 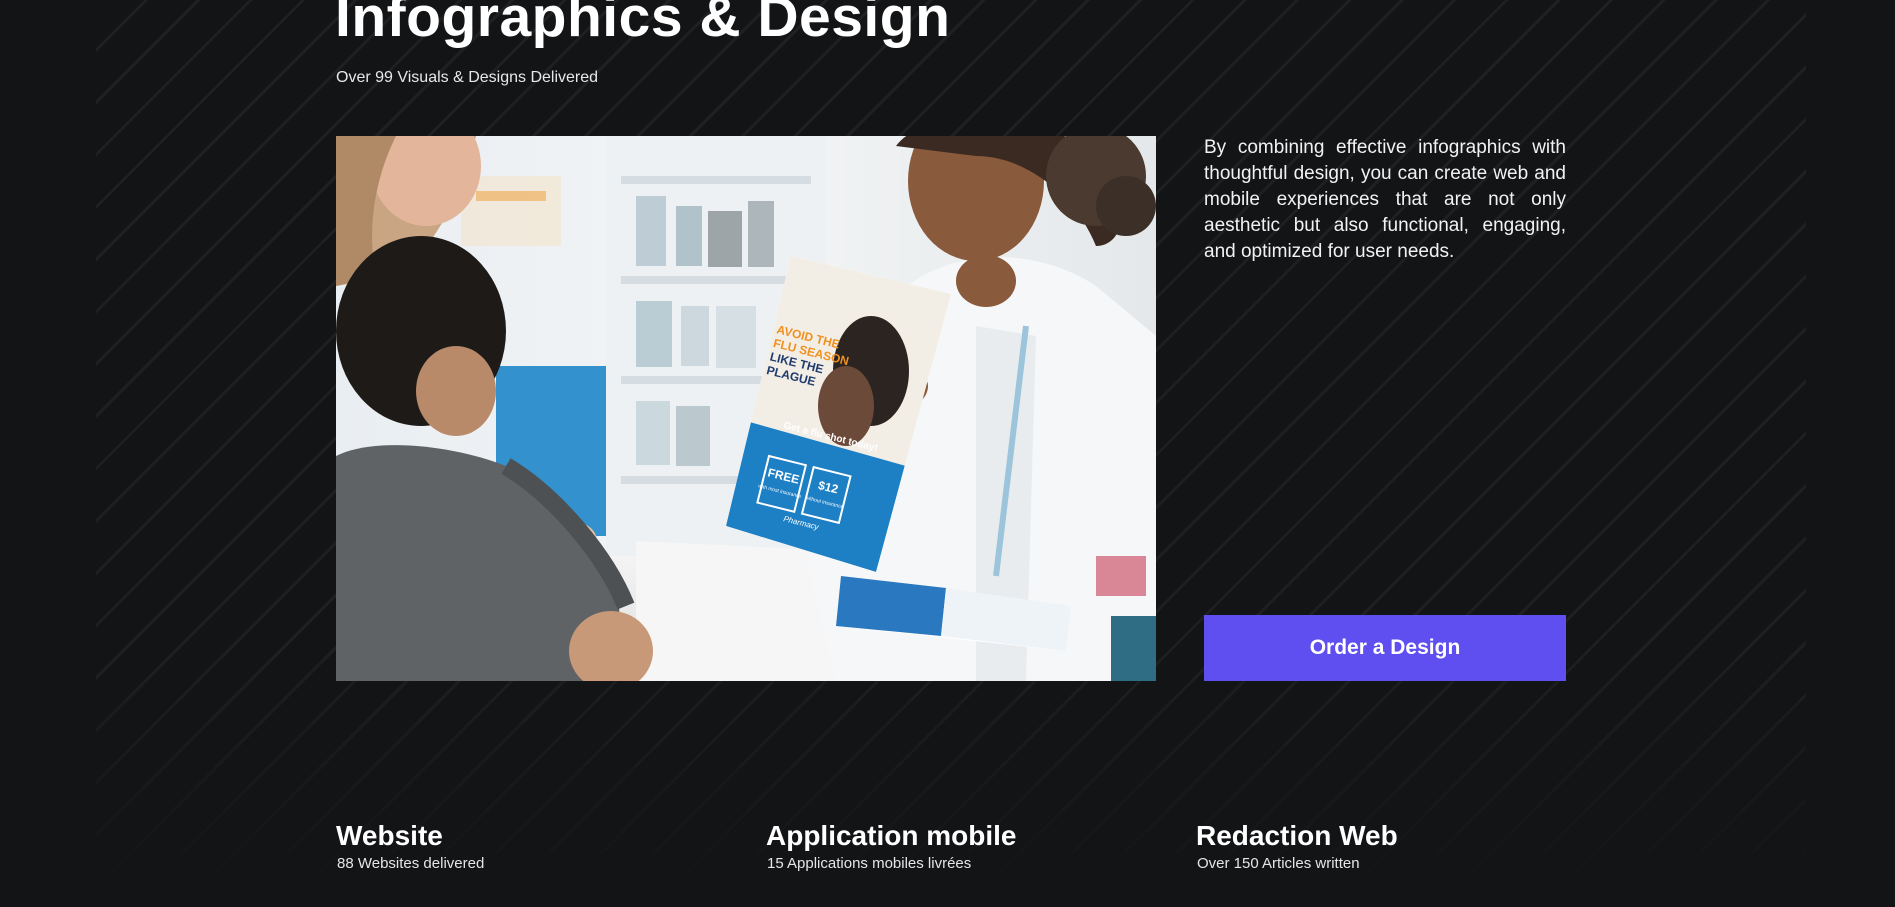 I want to click on order-design-button: Order a Design, so click(x=1385, y=648).